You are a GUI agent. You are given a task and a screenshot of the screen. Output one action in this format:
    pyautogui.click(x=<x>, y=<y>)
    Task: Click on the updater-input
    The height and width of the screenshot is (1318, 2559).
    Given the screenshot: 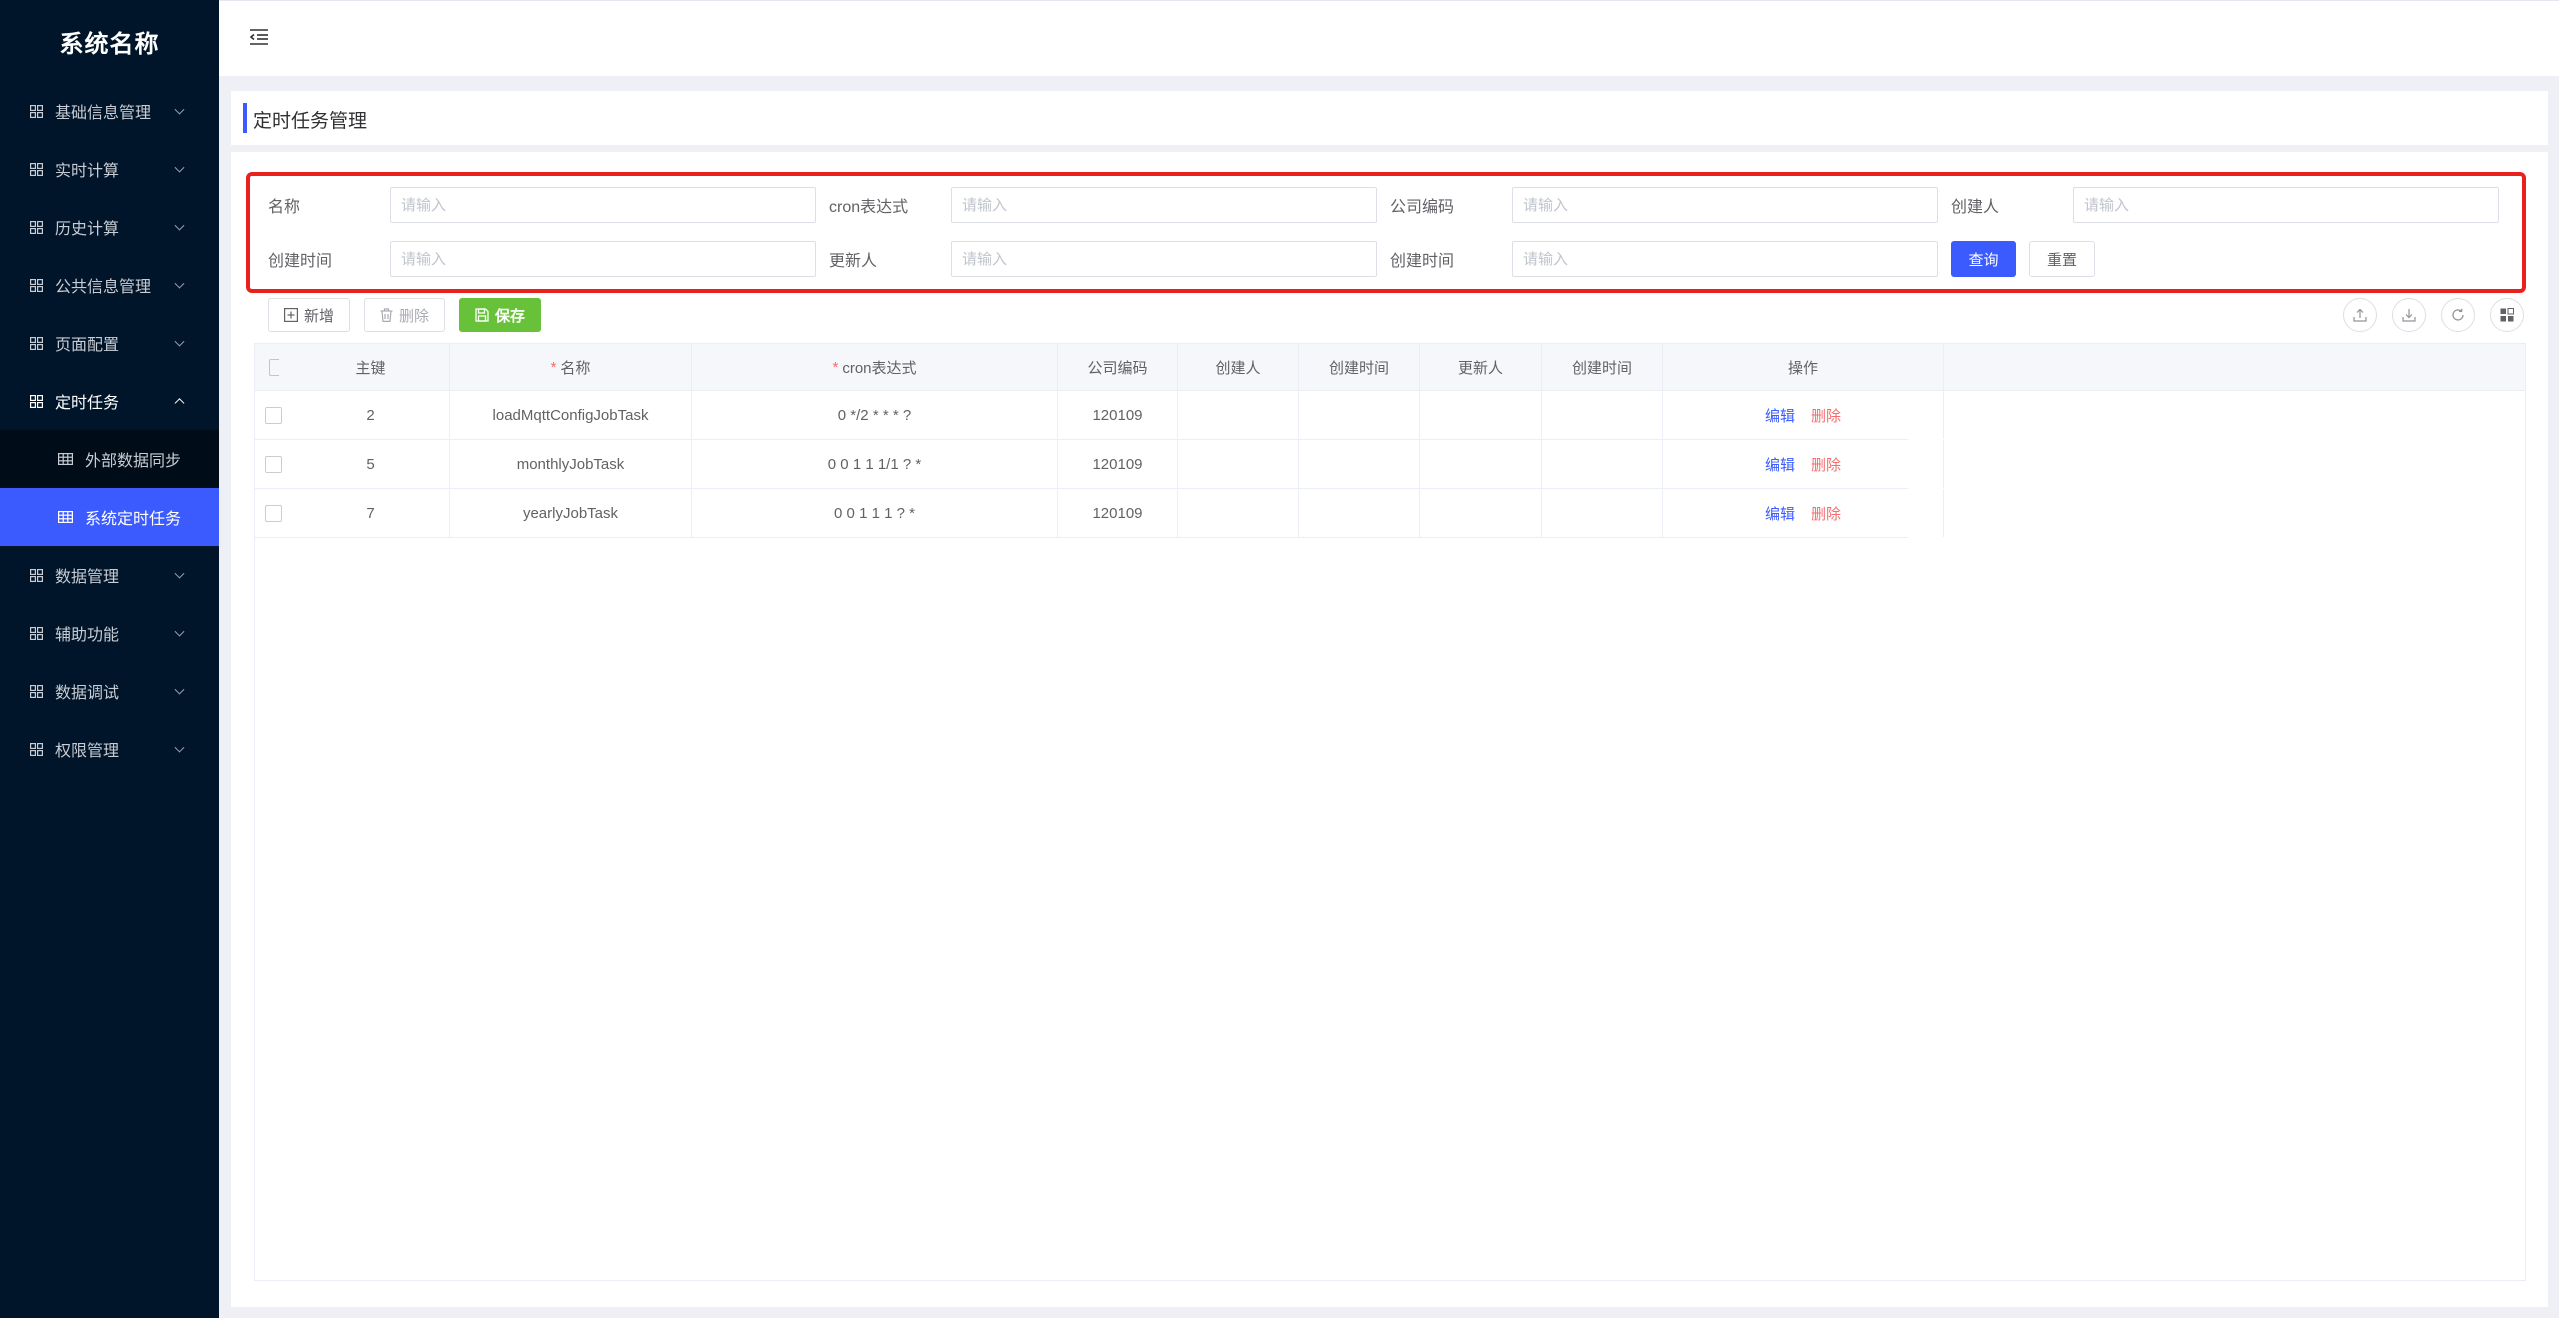 What is the action you would take?
    pyautogui.click(x=1164, y=259)
    